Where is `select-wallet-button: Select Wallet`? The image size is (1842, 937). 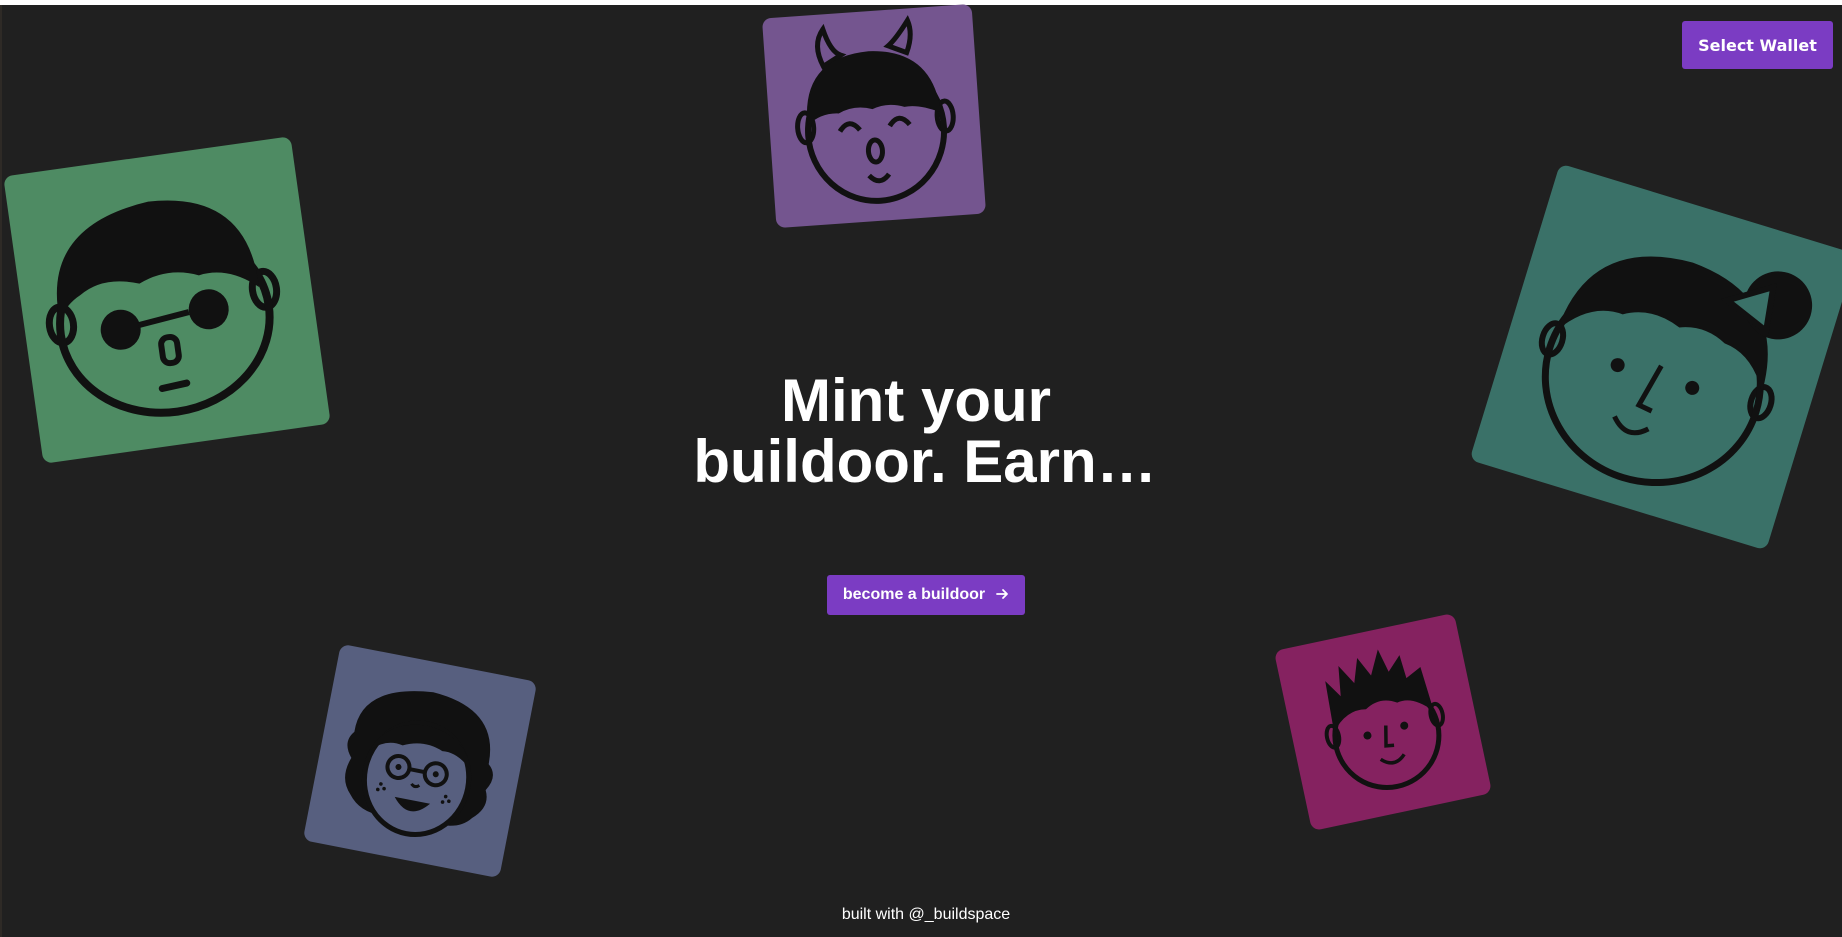
select-wallet-button: Select Wallet is located at coordinates (1757, 45).